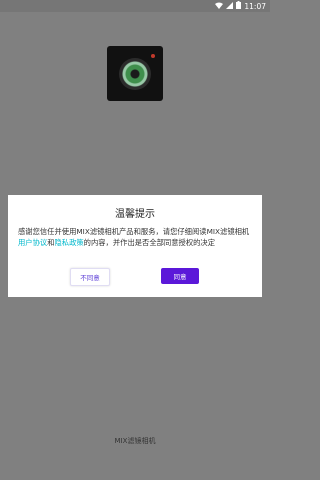  I want to click on app-name: MIX滤镜相机, so click(135, 441).